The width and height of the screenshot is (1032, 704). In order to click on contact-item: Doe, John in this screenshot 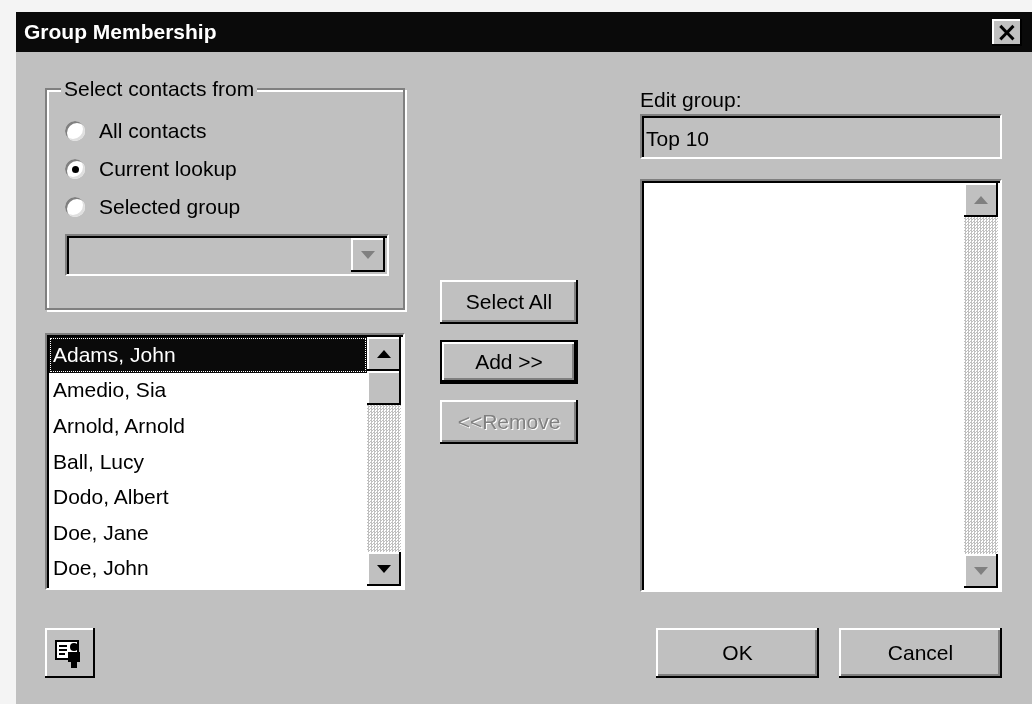, I will do `click(208, 568)`.